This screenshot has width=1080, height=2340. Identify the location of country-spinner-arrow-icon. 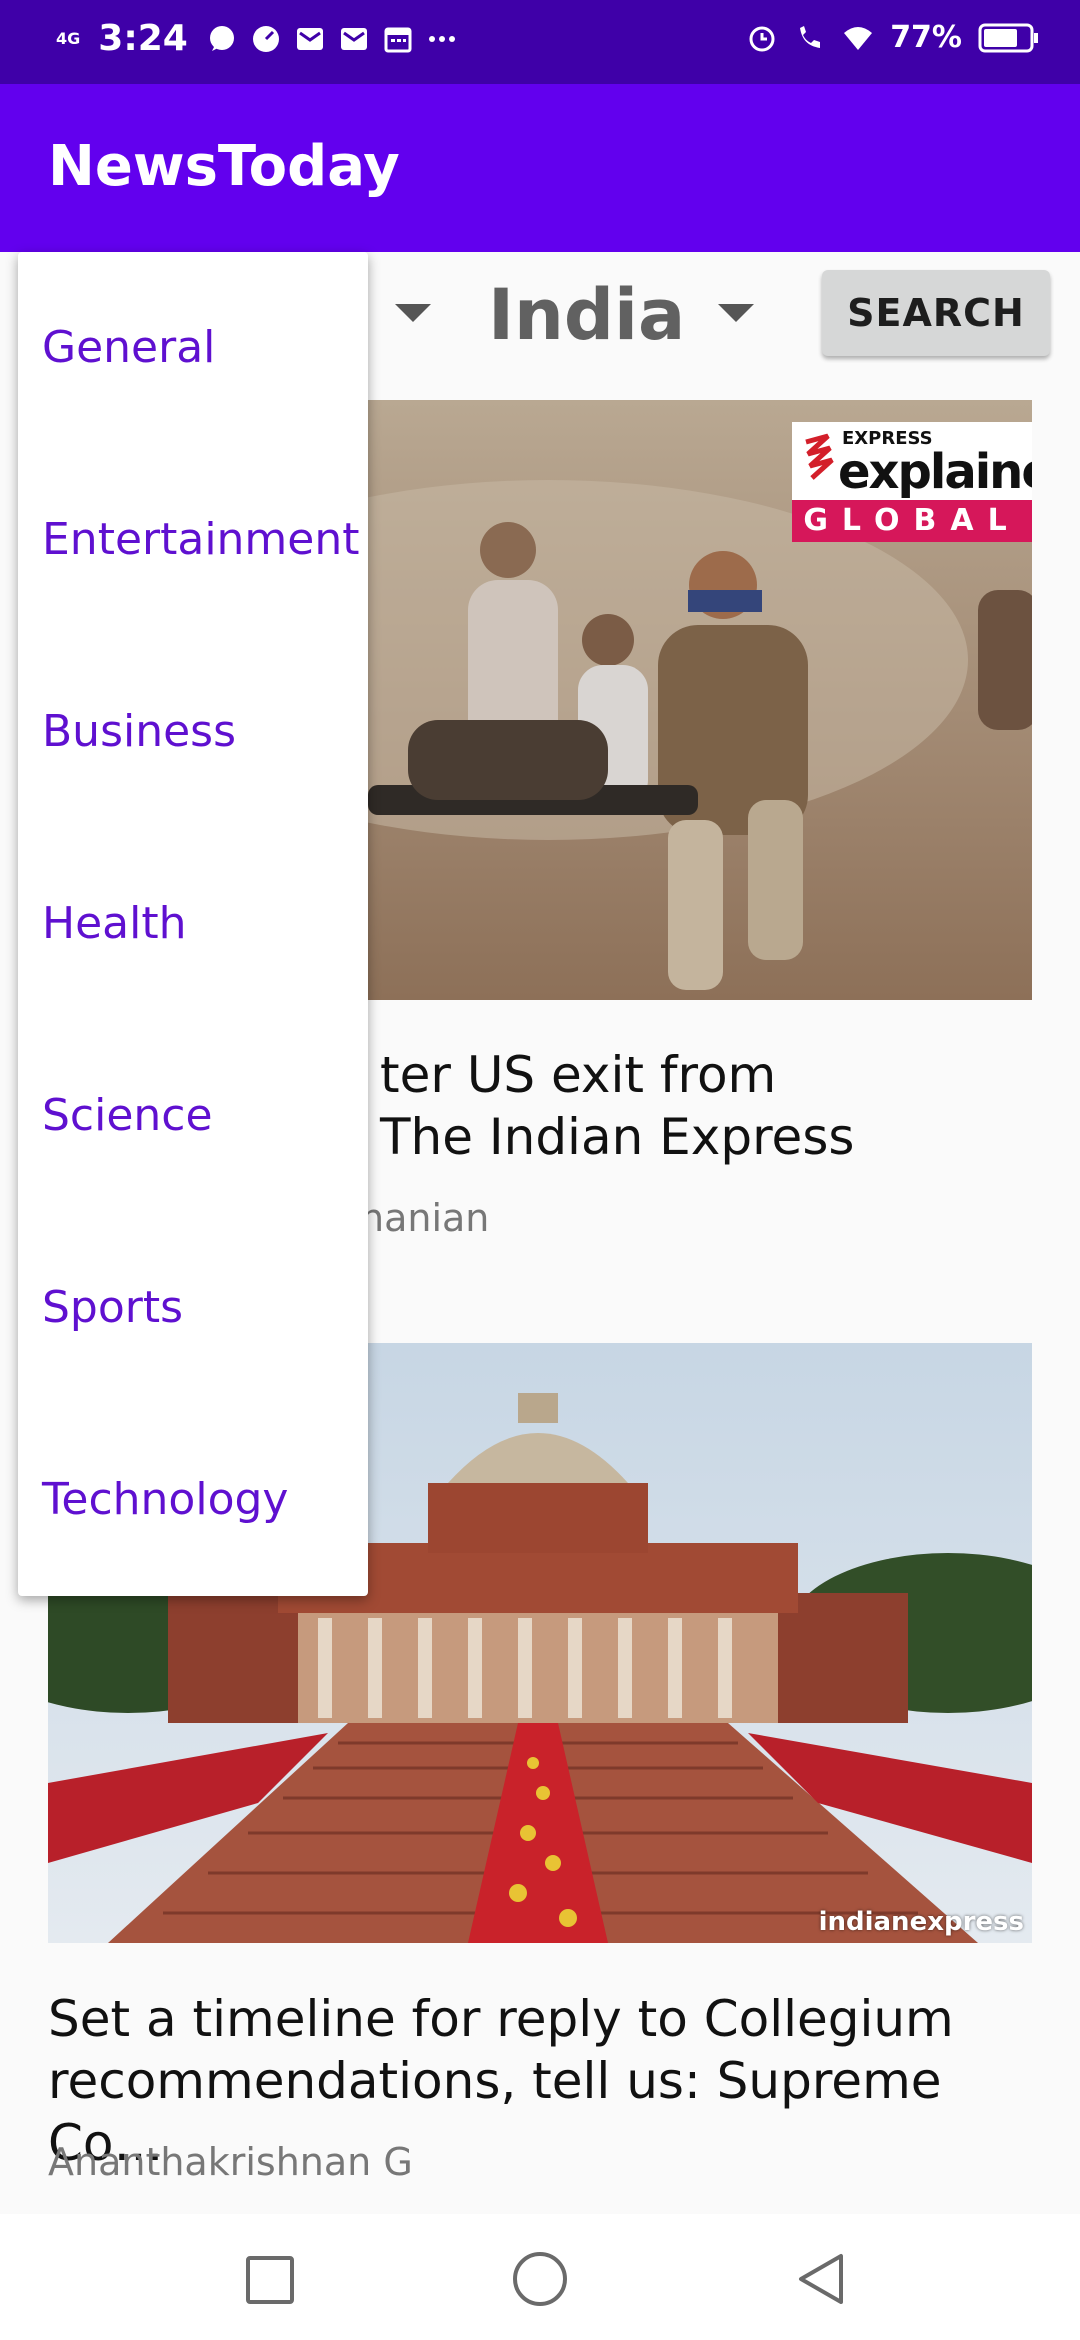
(736, 313).